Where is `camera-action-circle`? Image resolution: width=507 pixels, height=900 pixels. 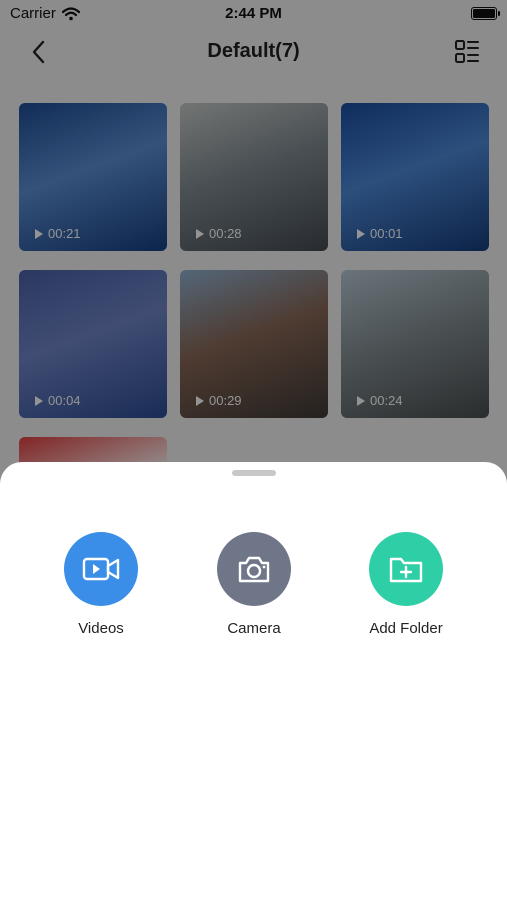 camera-action-circle is located at coordinates (254, 569).